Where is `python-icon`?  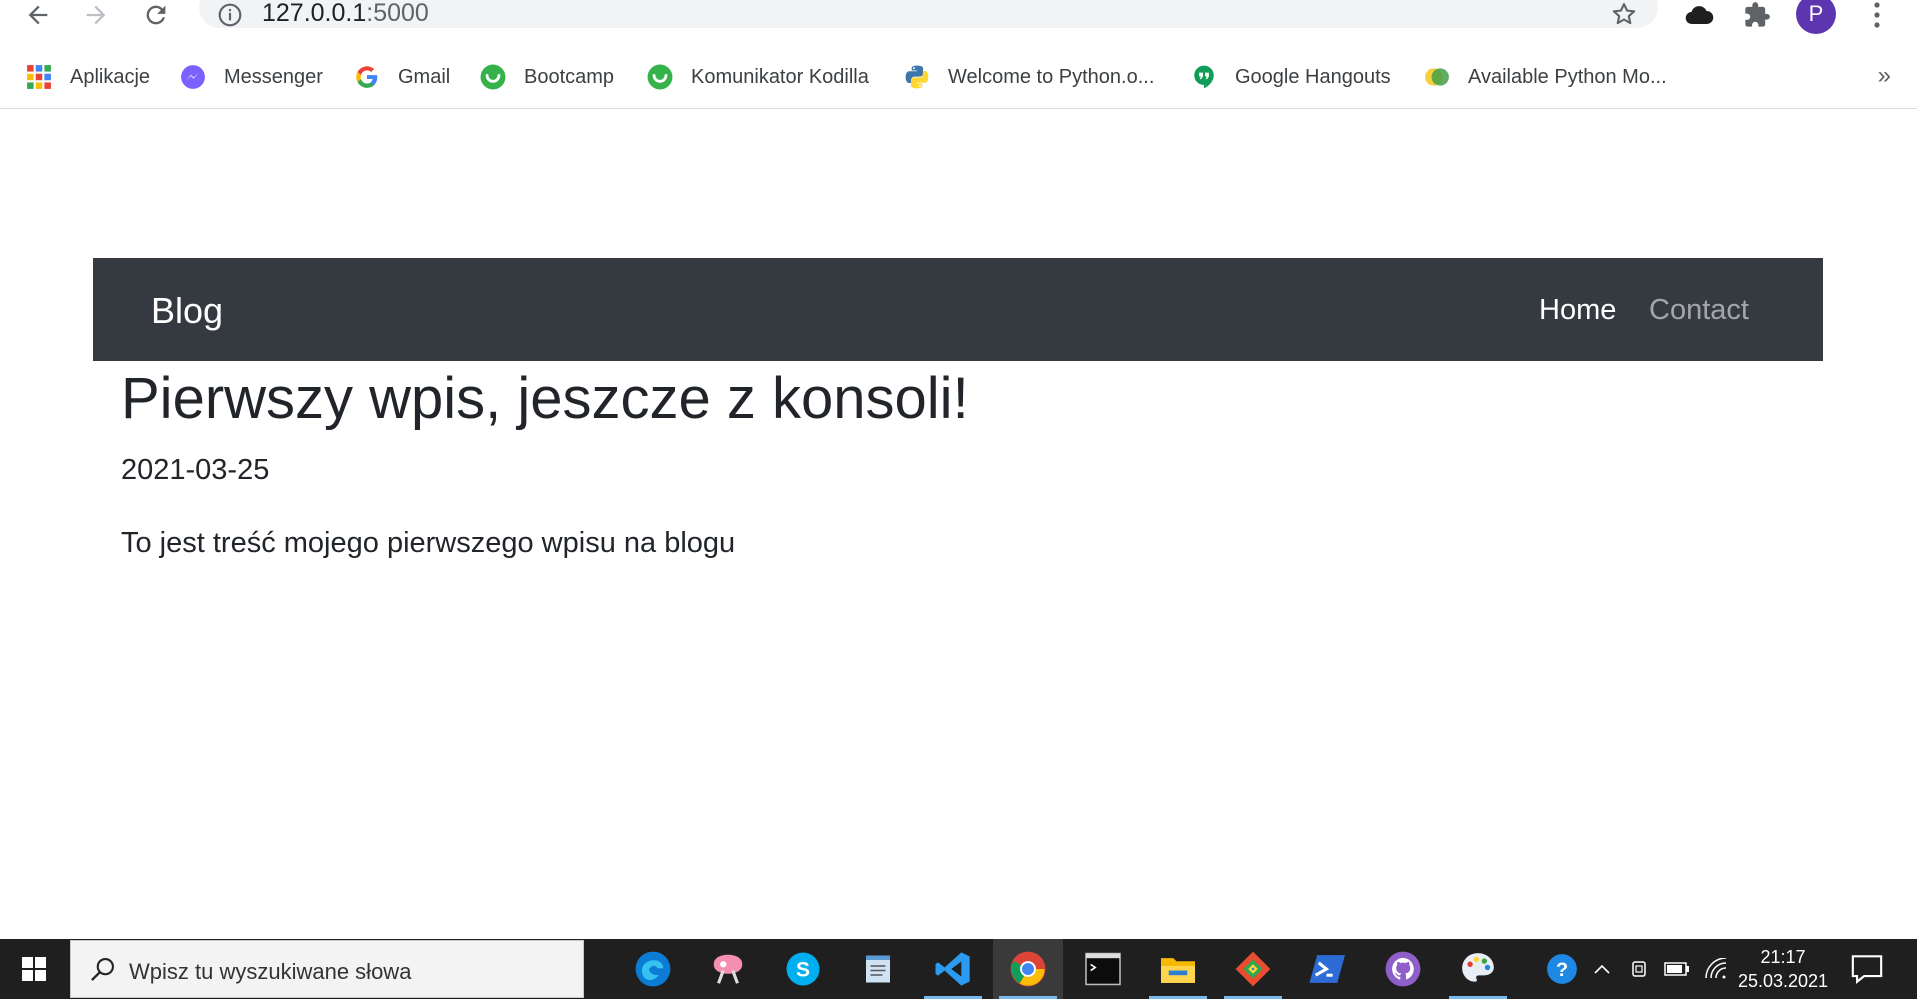
python-icon is located at coordinates (917, 77).